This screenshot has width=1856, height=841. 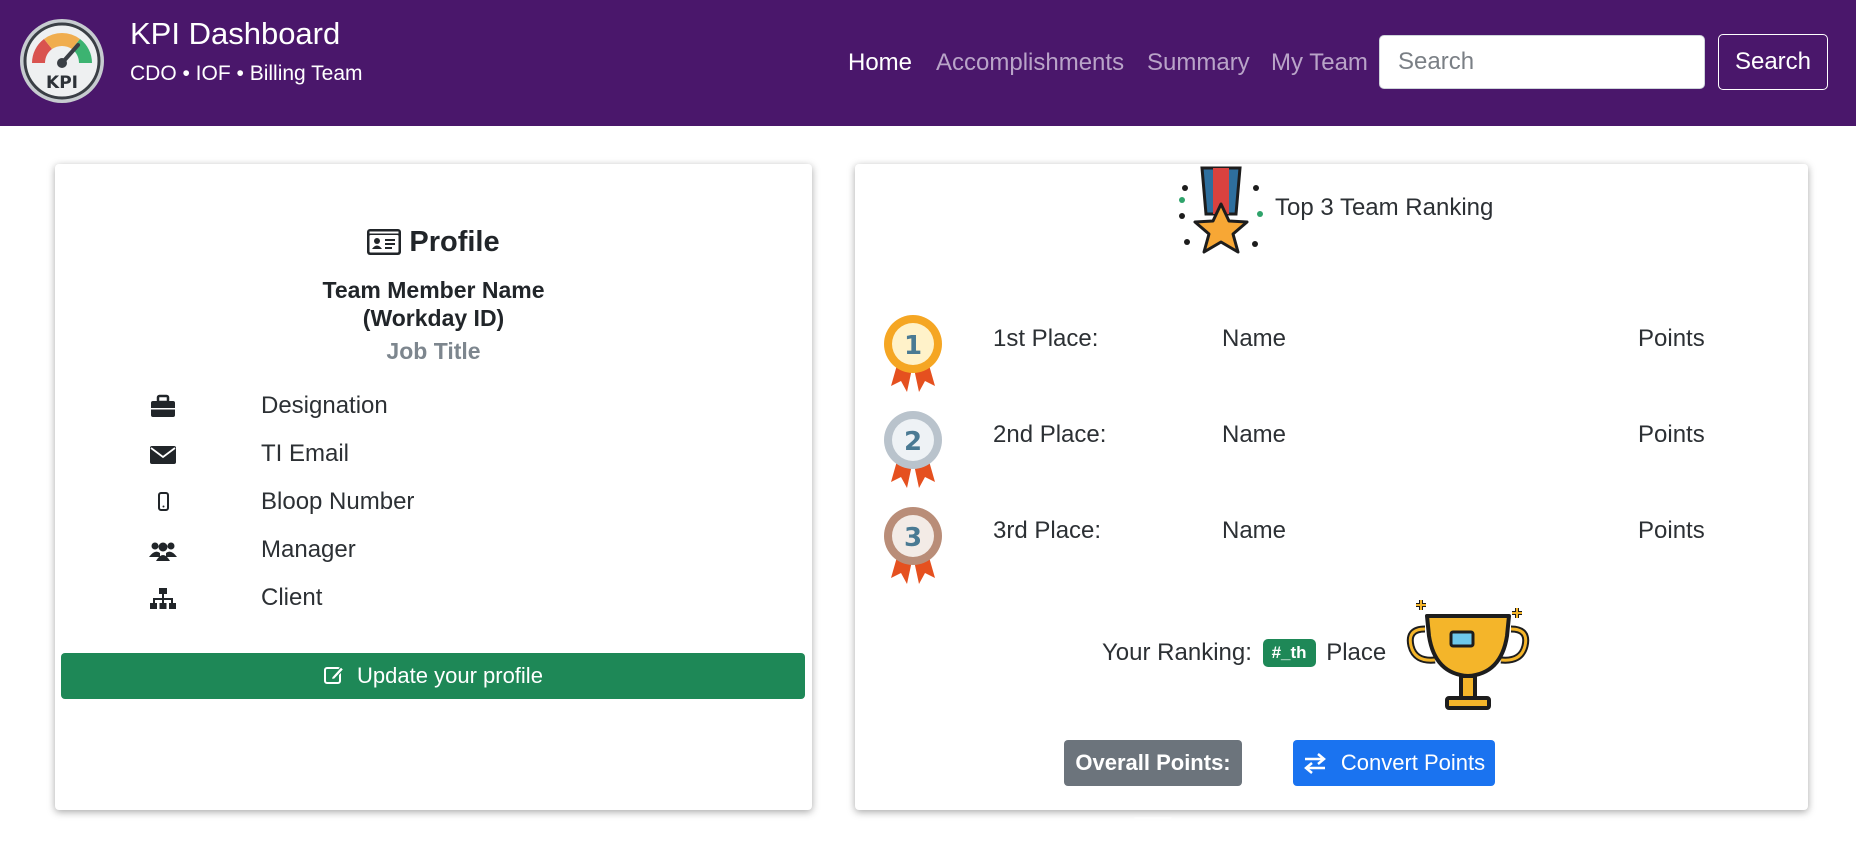 What do you see at coordinates (163, 501) in the screenshot?
I see `mobile-phone-icon` at bounding box center [163, 501].